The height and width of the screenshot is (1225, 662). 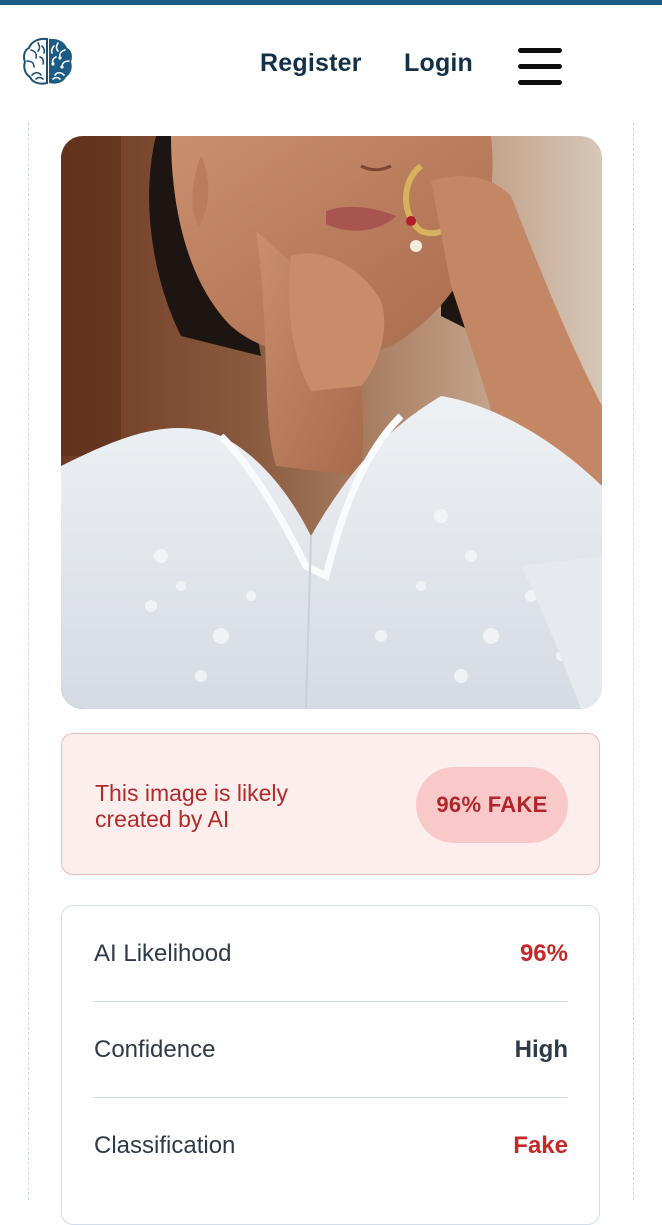 What do you see at coordinates (163, 953) in the screenshot?
I see `detail-label: AI Likelihood` at bounding box center [163, 953].